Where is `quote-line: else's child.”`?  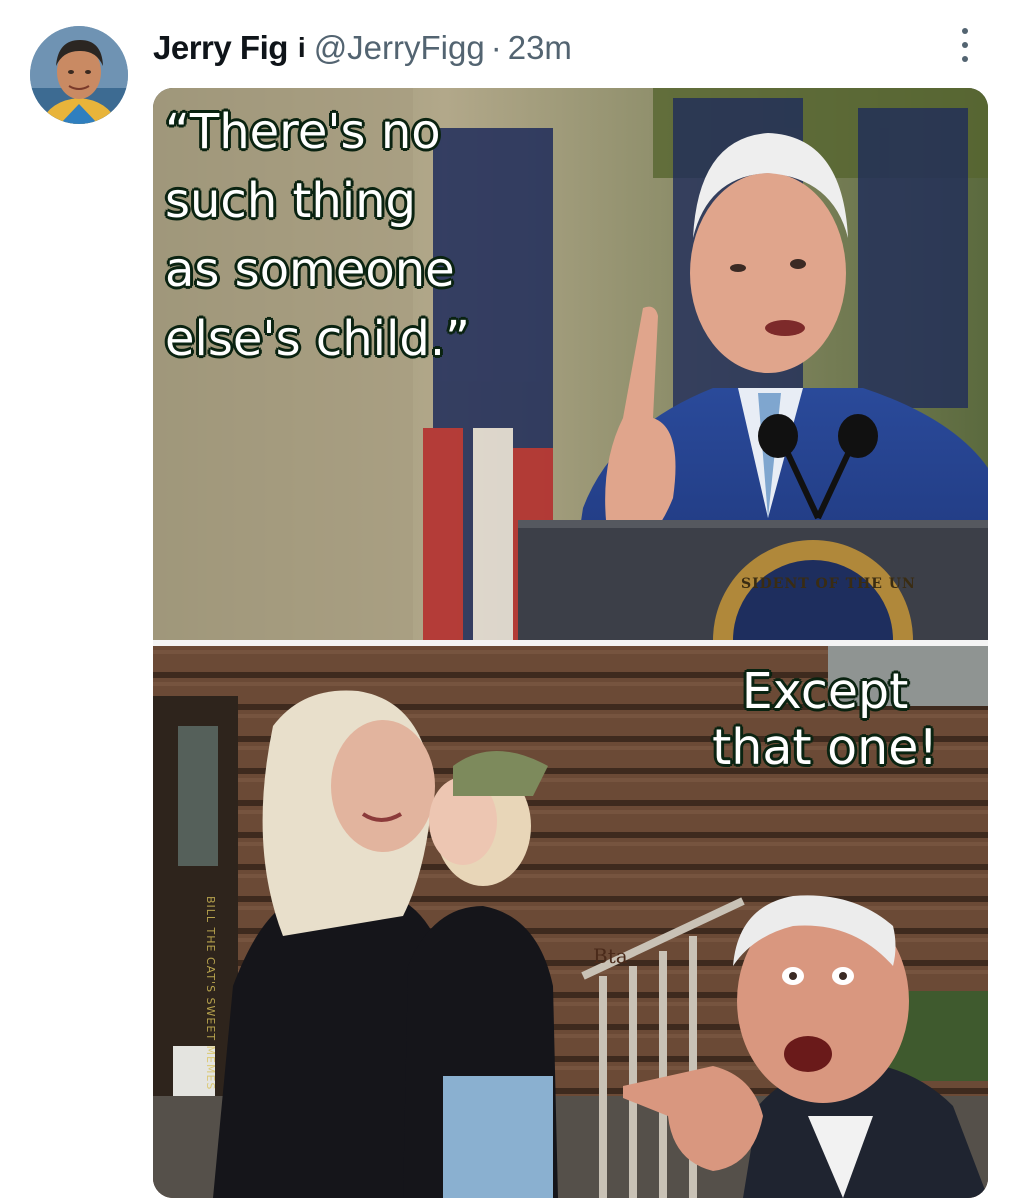 quote-line: else's child.” is located at coordinates (317, 339).